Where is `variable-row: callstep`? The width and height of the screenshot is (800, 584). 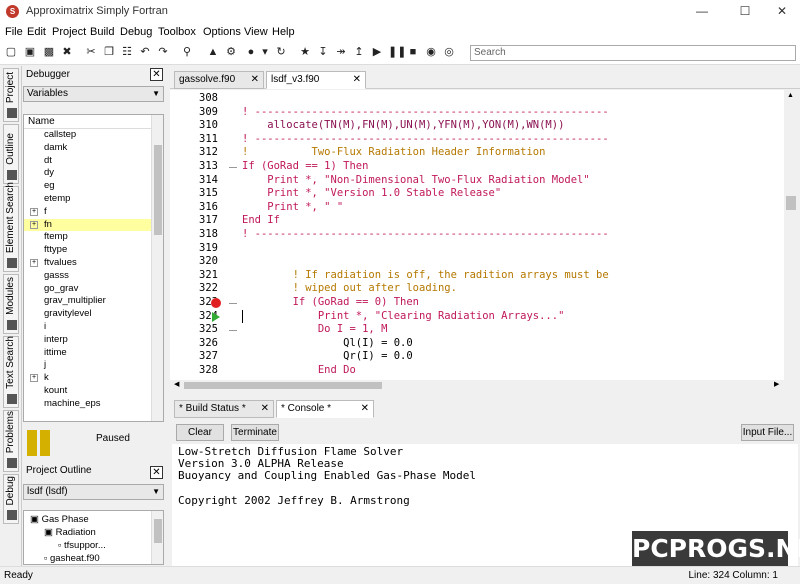 variable-row: callstep is located at coordinates (93, 135).